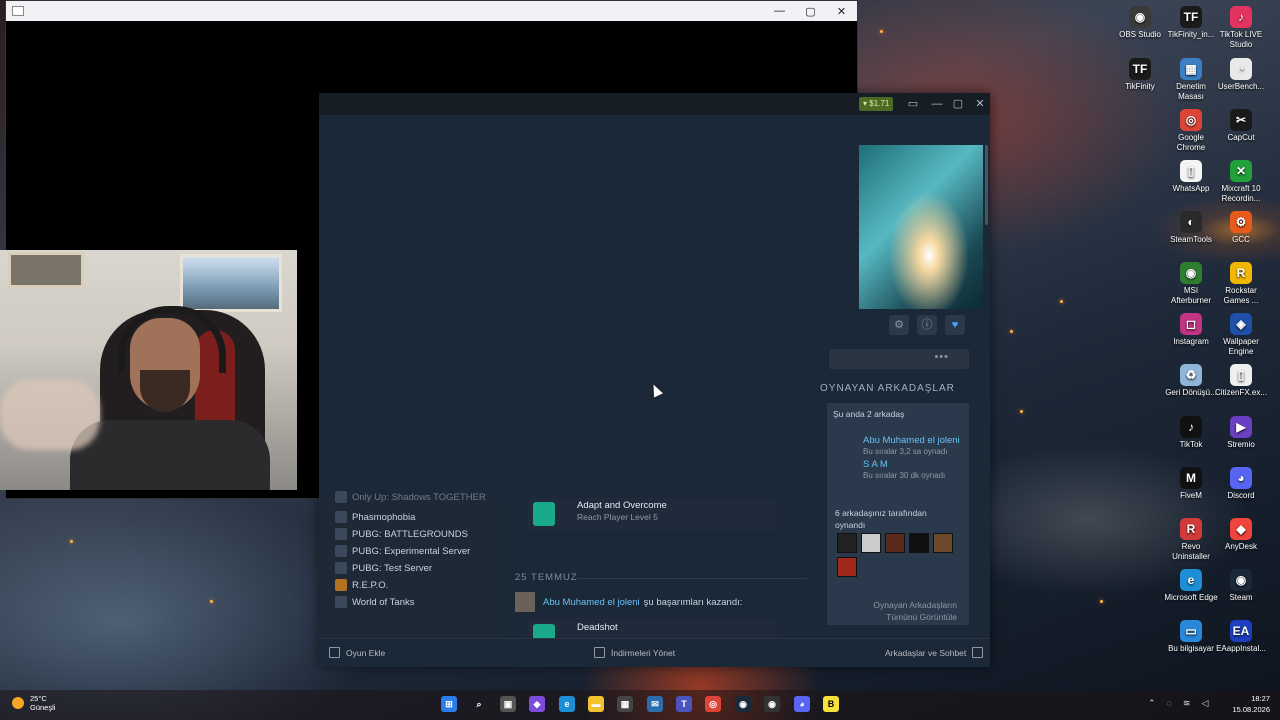 The width and height of the screenshot is (1280, 720). What do you see at coordinates (1191, 584) in the screenshot?
I see `desktop-icon: e Microsoft Edge` at bounding box center [1191, 584].